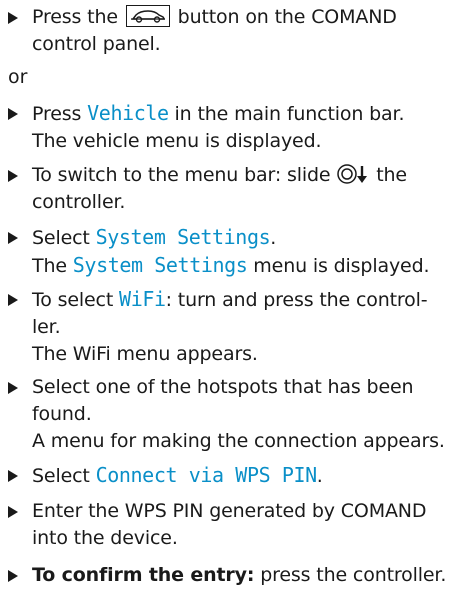 The width and height of the screenshot is (467, 607). I want to click on confirm-entry-label: To confirm the entry:, so click(143, 575).